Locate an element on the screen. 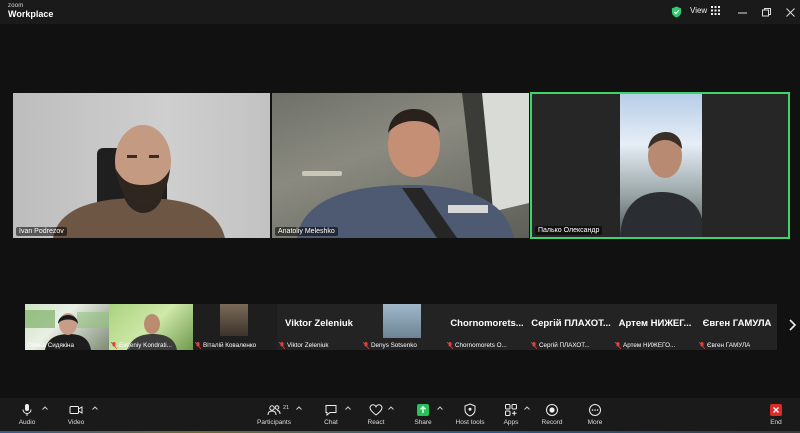 Image resolution: width=800 pixels, height=433 pixels. audio-button: Audio is located at coordinates (27, 415).